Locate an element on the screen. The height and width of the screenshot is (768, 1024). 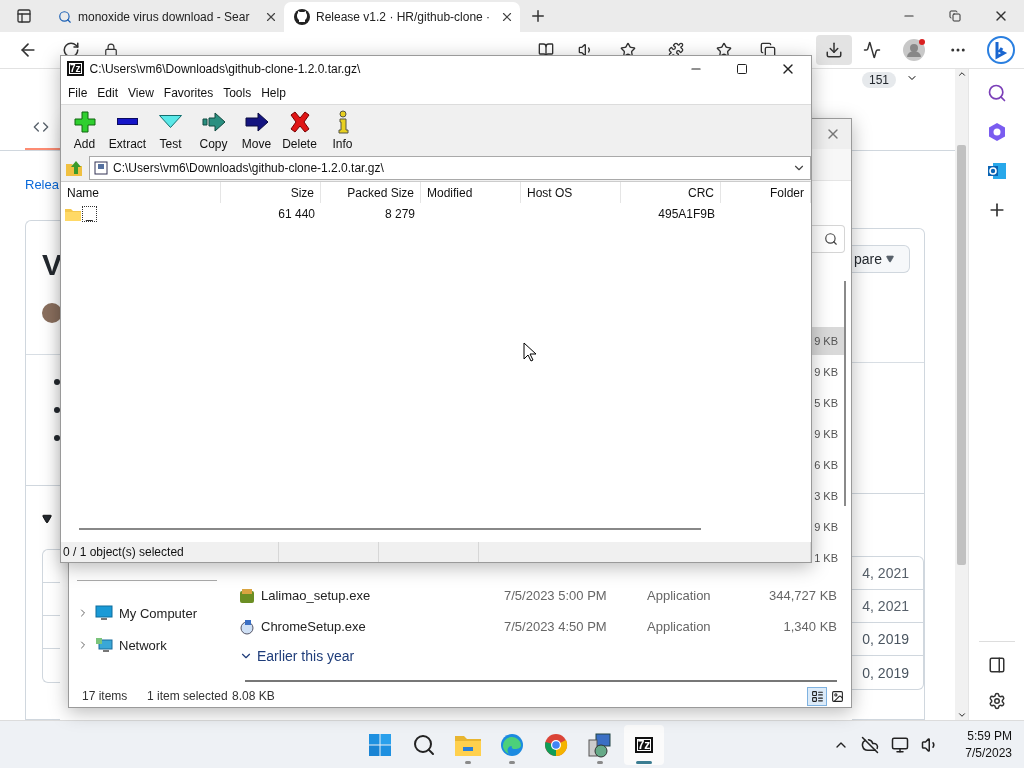
file-name: Lalimao_setup.exe is located at coordinates (382, 595).